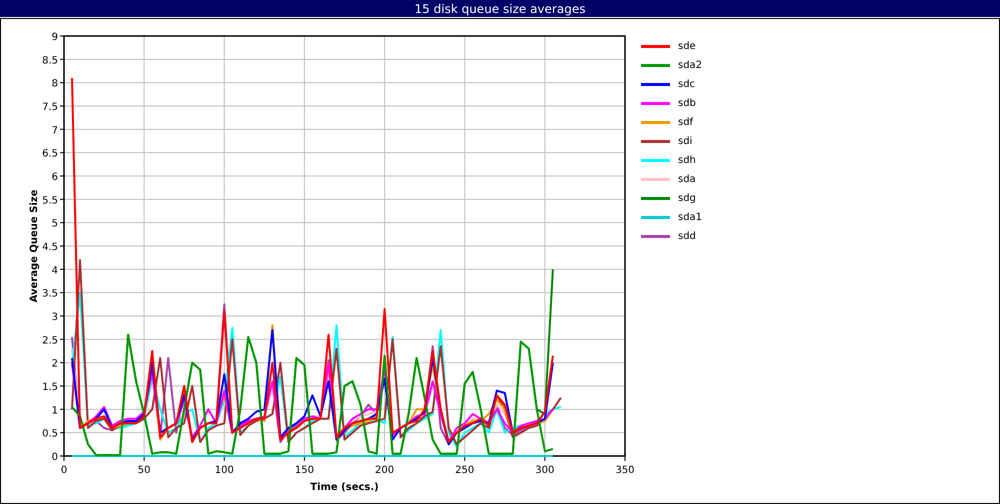  What do you see at coordinates (625, 470) in the screenshot?
I see `tick-label: 350` at bounding box center [625, 470].